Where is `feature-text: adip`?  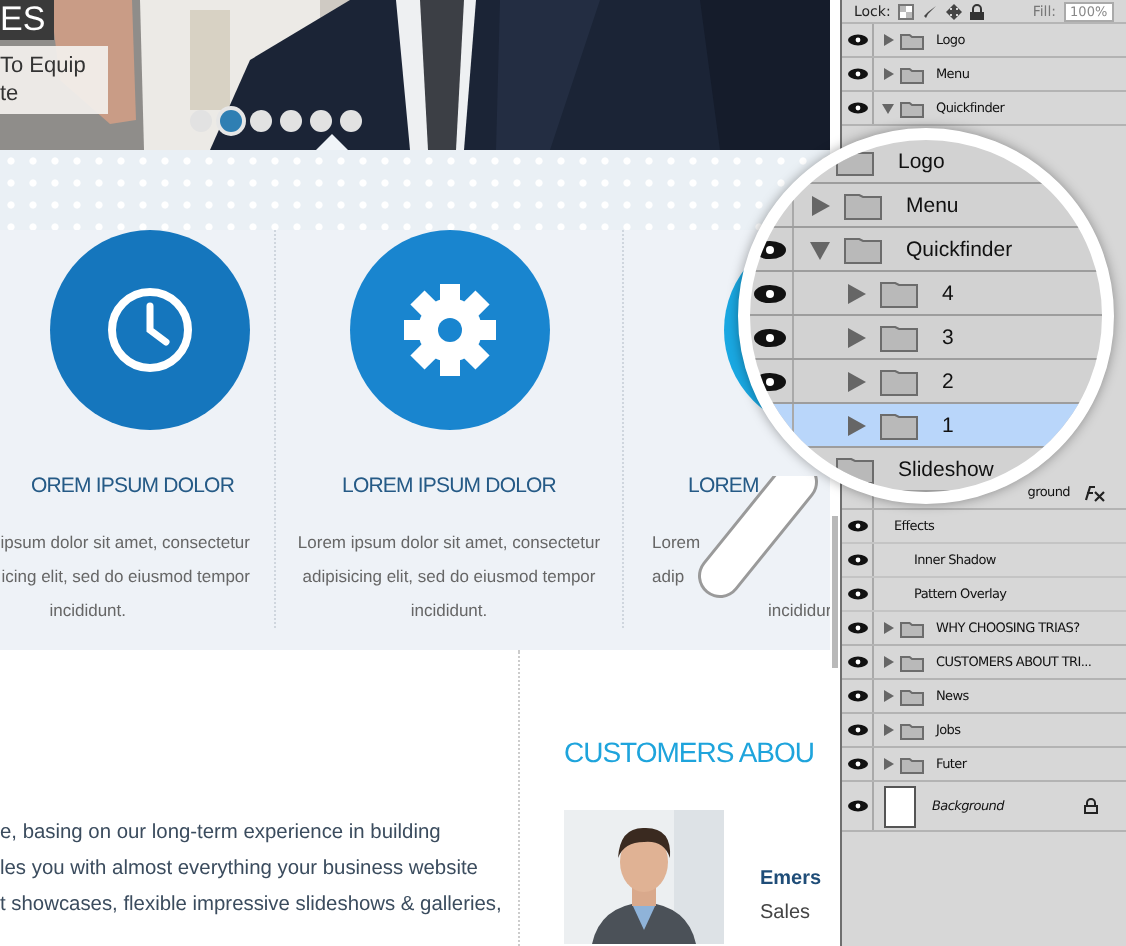 feature-text: adip is located at coordinates (668, 577).